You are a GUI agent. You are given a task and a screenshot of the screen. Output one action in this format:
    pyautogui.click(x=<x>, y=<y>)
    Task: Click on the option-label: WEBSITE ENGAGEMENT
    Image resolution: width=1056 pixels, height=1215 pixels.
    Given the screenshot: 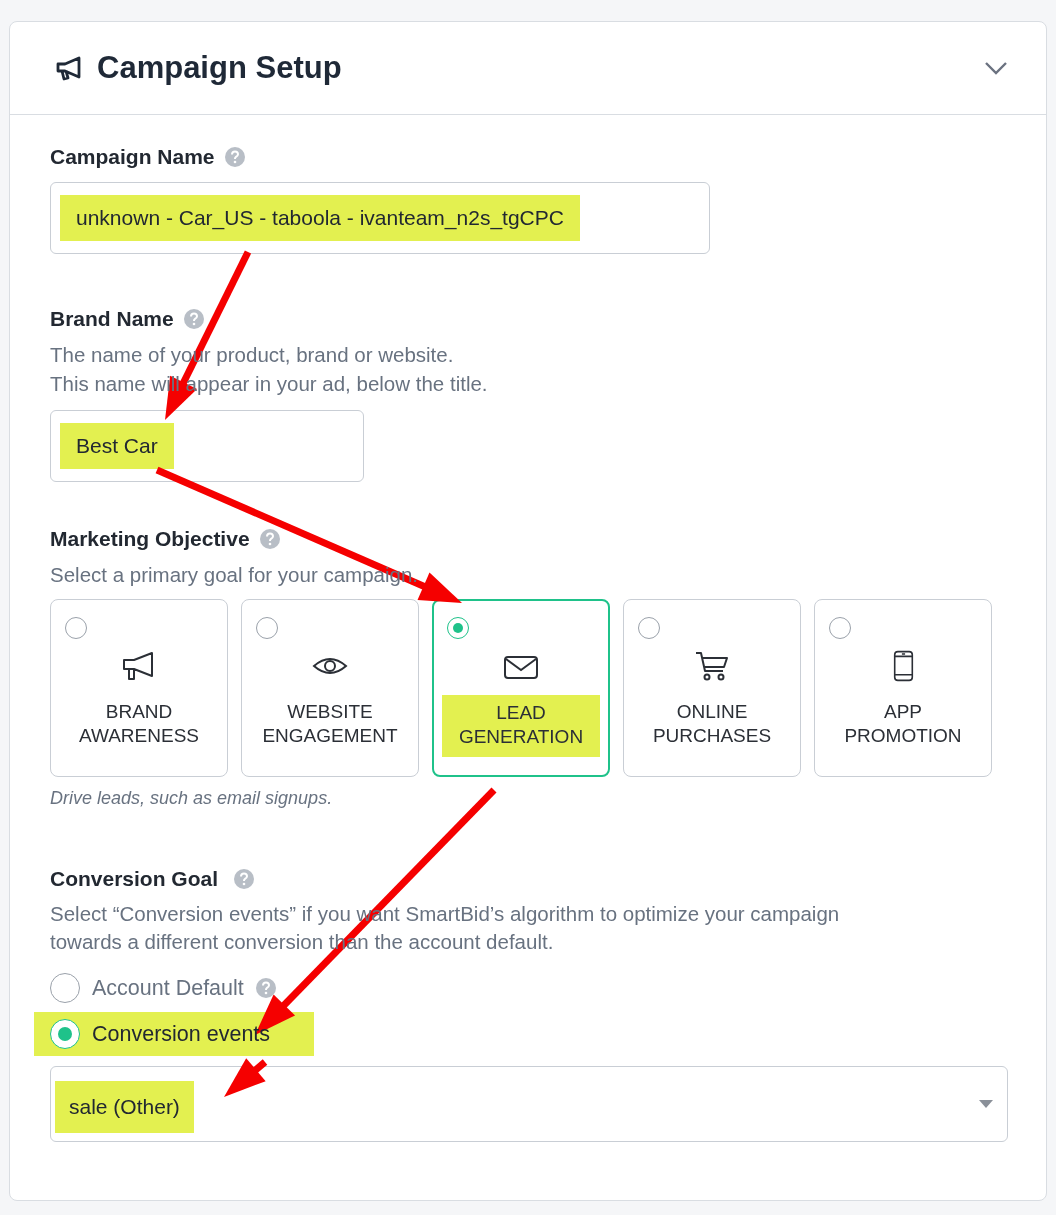 What is the action you would take?
    pyautogui.click(x=330, y=724)
    